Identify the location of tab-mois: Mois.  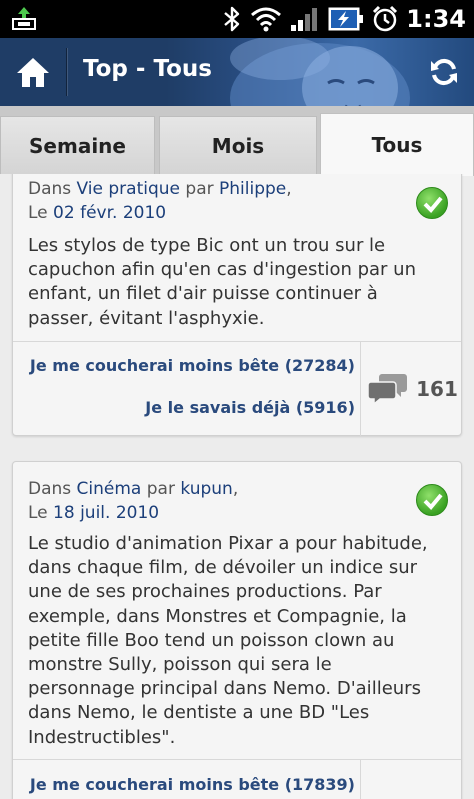
(238, 145).